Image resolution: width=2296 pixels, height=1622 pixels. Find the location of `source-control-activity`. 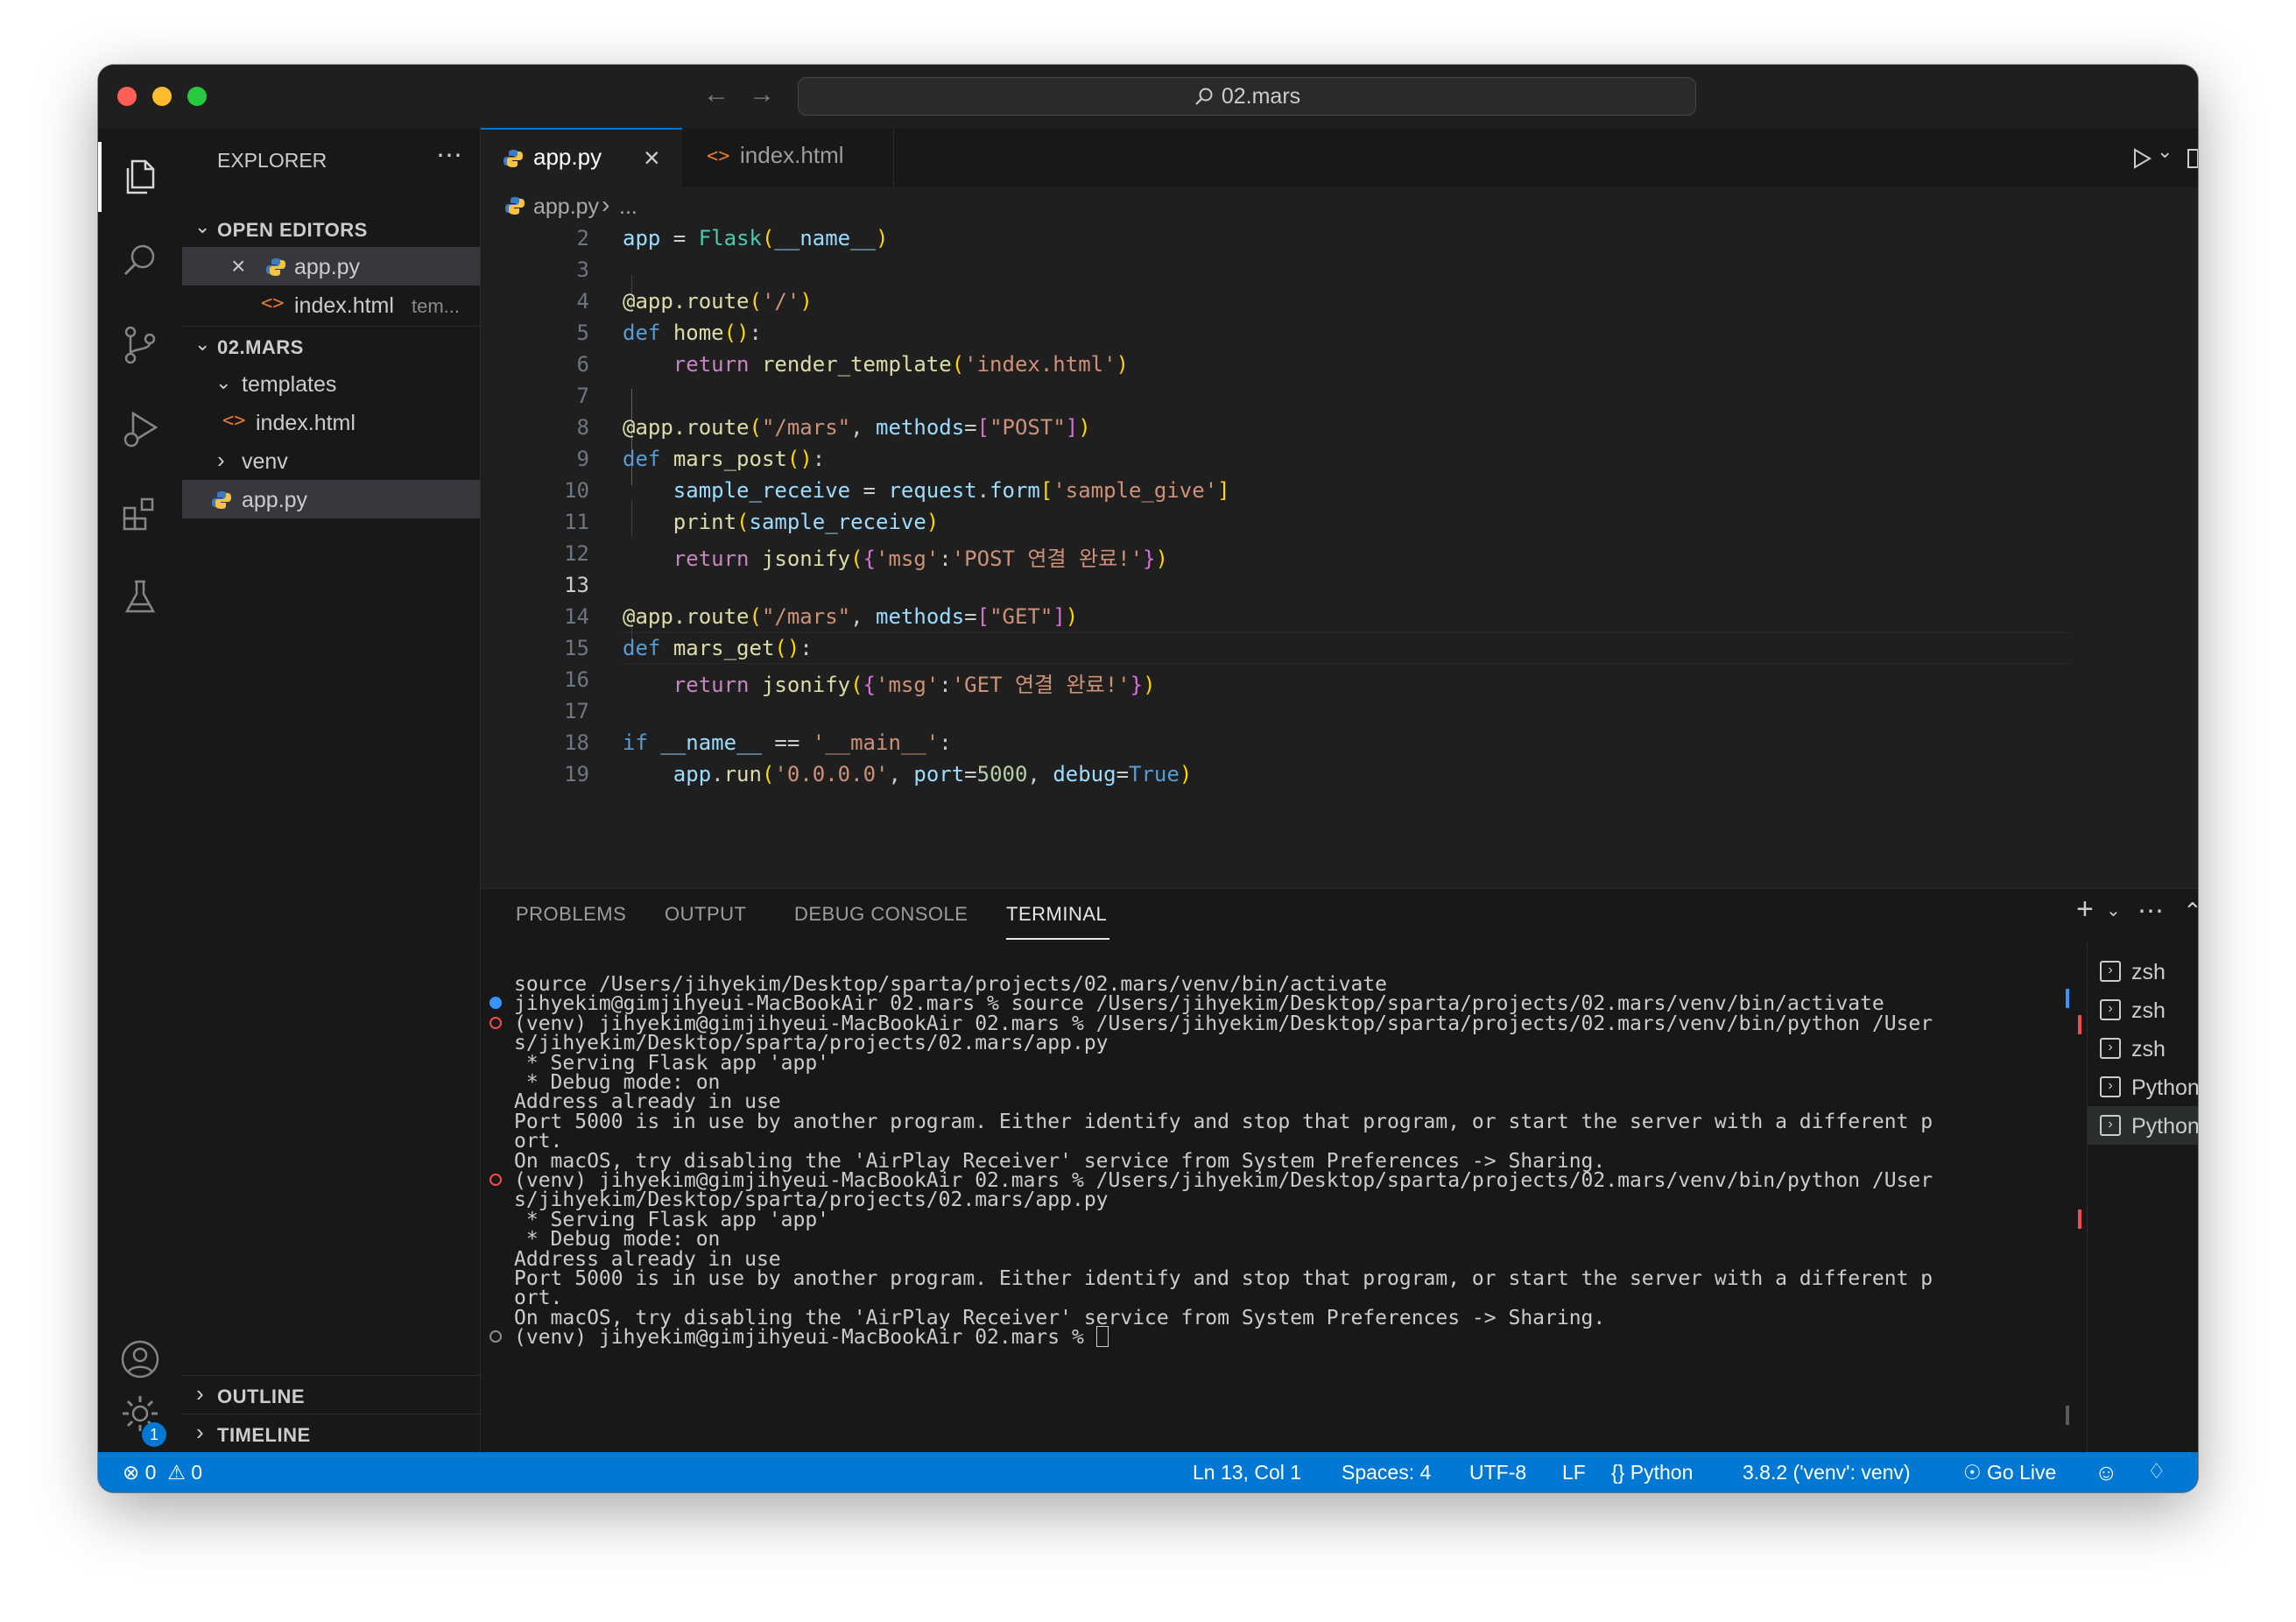

source-control-activity is located at coordinates (140, 345).